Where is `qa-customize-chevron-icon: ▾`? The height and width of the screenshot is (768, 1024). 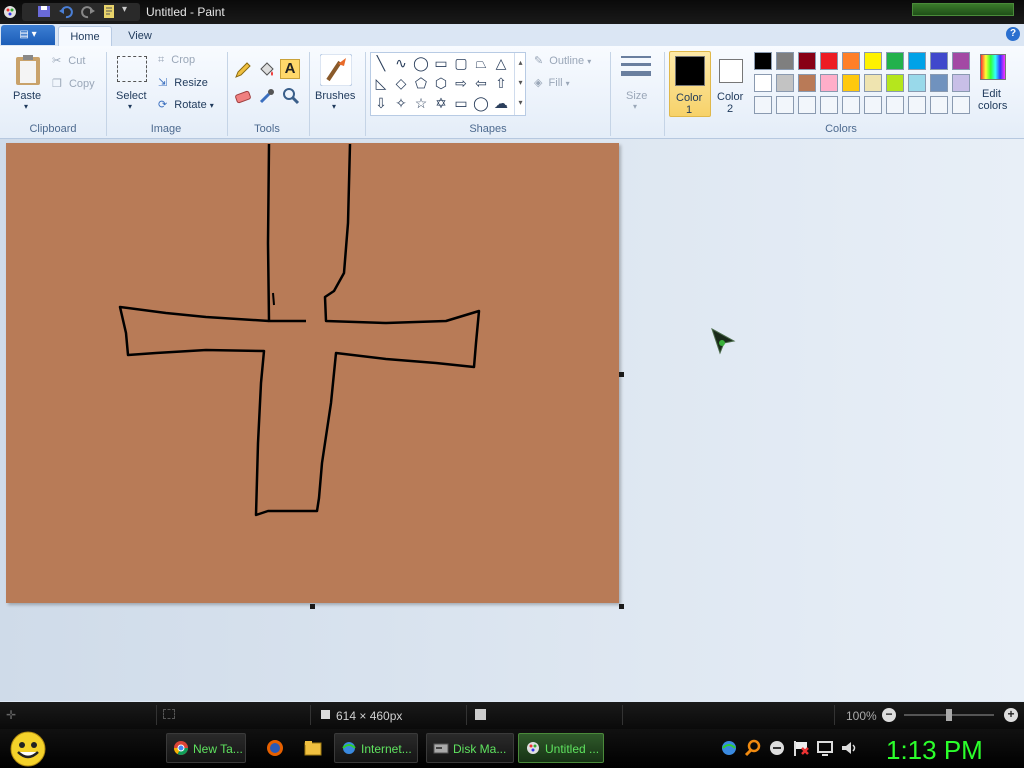 qa-customize-chevron-icon: ▾ is located at coordinates (124, 9).